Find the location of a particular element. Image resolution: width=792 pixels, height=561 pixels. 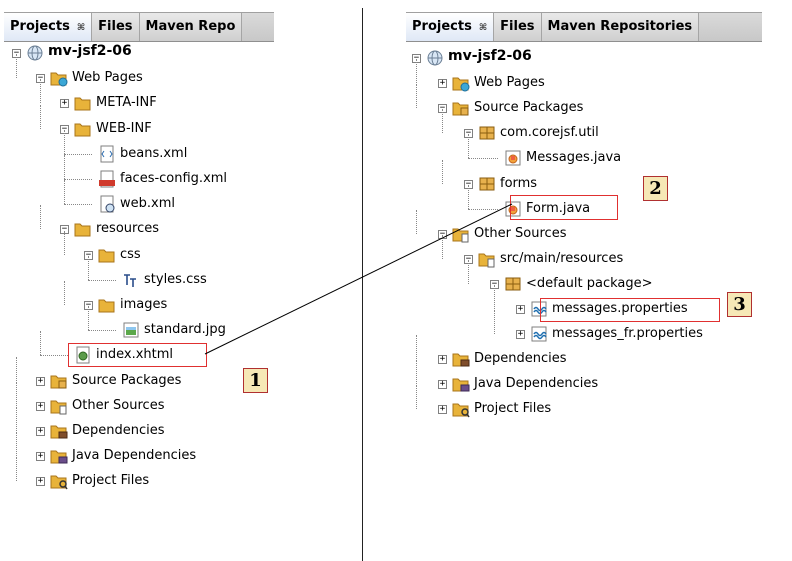

callout-2: 2 is located at coordinates (655, 188).